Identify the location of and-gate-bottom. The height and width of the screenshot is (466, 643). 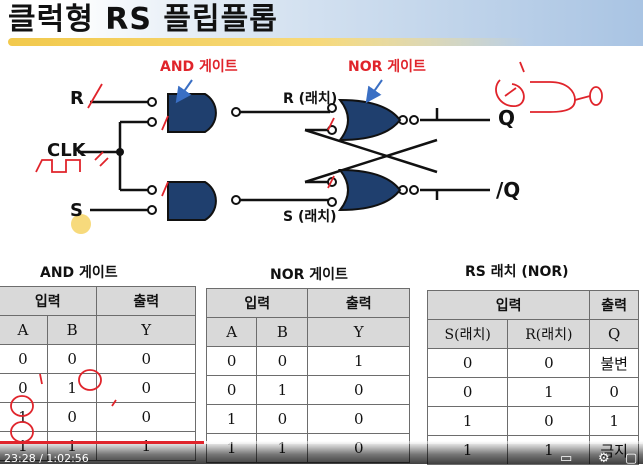
(192, 201).